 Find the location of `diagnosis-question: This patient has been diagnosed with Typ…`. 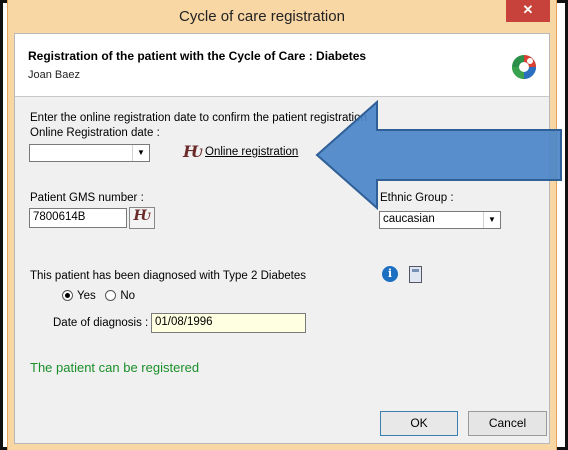

diagnosis-question: This patient has been diagnosed with Typ… is located at coordinates (168, 276).